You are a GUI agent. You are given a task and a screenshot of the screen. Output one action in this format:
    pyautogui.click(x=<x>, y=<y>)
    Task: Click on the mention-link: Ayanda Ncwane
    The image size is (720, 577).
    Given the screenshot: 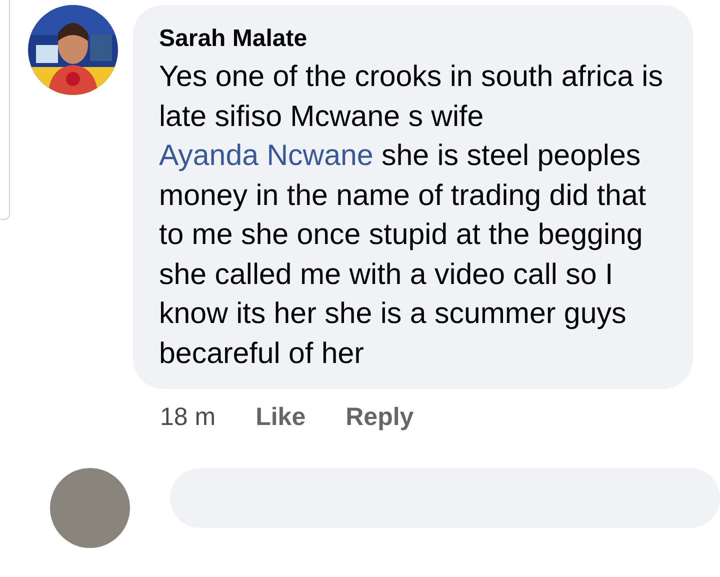 What is the action you would take?
    pyautogui.click(x=266, y=155)
    